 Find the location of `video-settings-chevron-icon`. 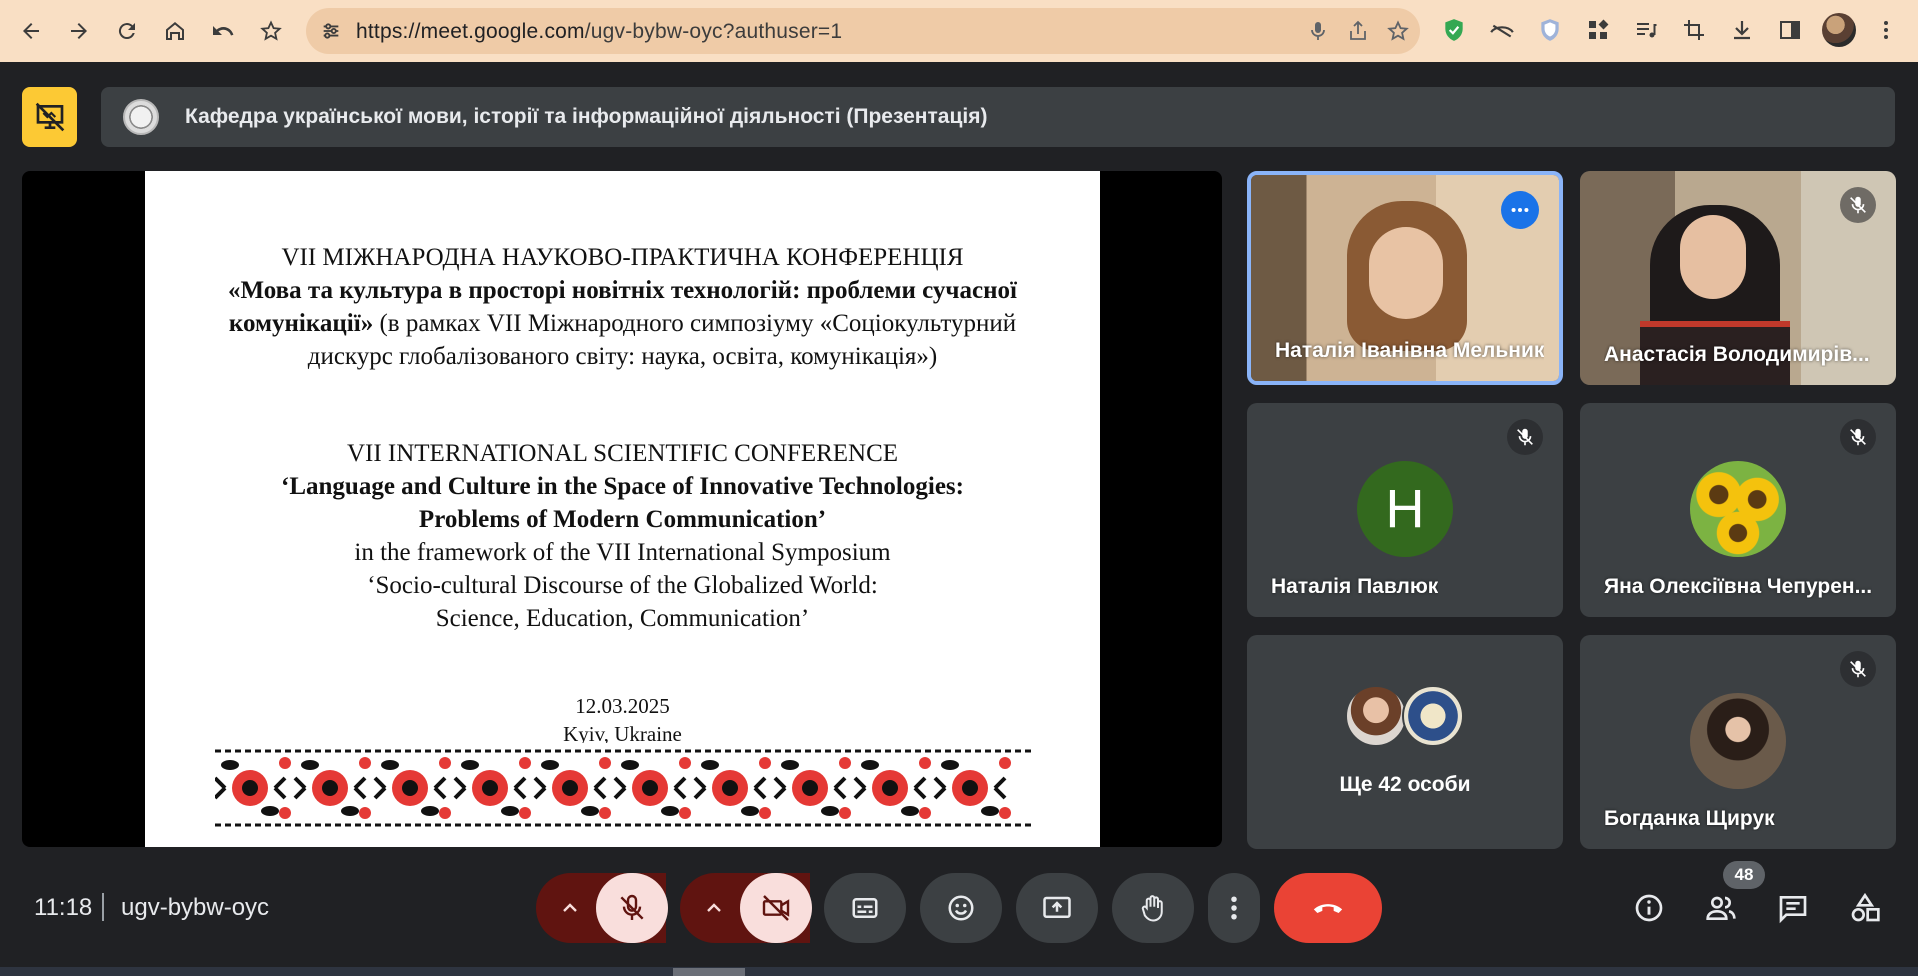

video-settings-chevron-icon is located at coordinates (714, 908).